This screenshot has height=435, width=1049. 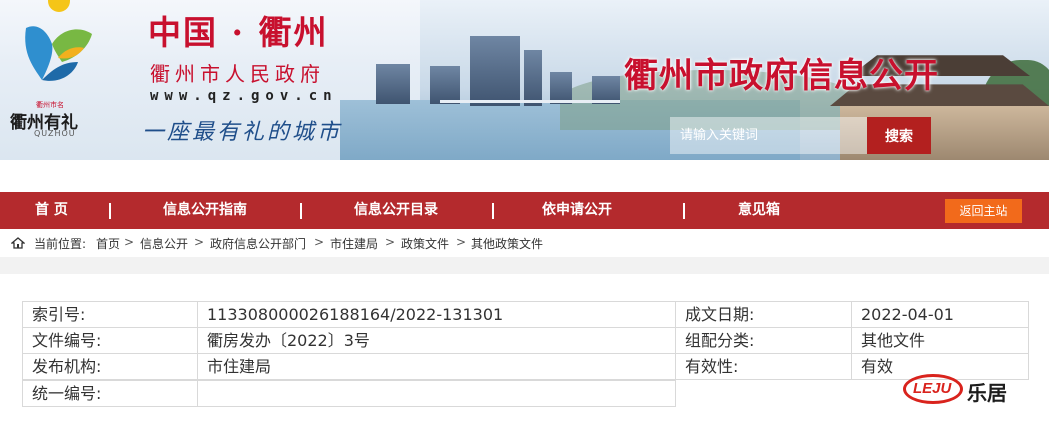 What do you see at coordinates (58, 53) in the screenshot?
I see `logo-mark-icon` at bounding box center [58, 53].